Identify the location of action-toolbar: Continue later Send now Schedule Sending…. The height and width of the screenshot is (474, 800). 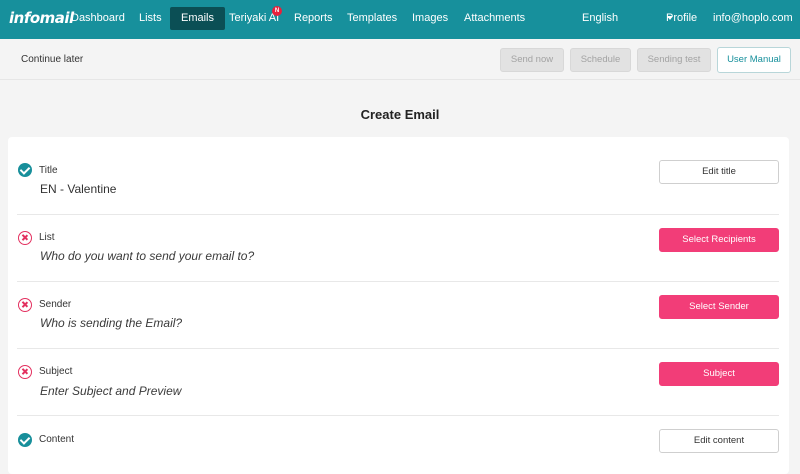
(400, 59).